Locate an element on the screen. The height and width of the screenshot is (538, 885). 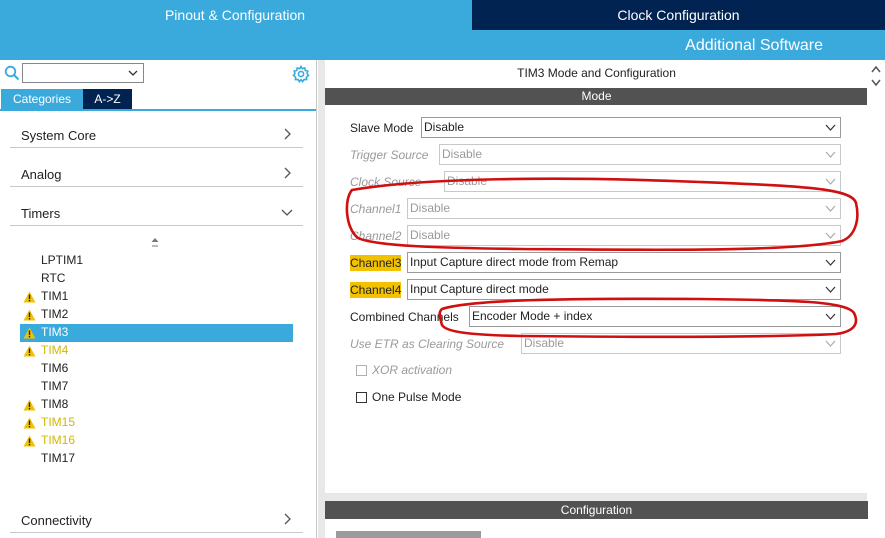
channel2-row: Channel2 Disable is located at coordinates (595, 236).